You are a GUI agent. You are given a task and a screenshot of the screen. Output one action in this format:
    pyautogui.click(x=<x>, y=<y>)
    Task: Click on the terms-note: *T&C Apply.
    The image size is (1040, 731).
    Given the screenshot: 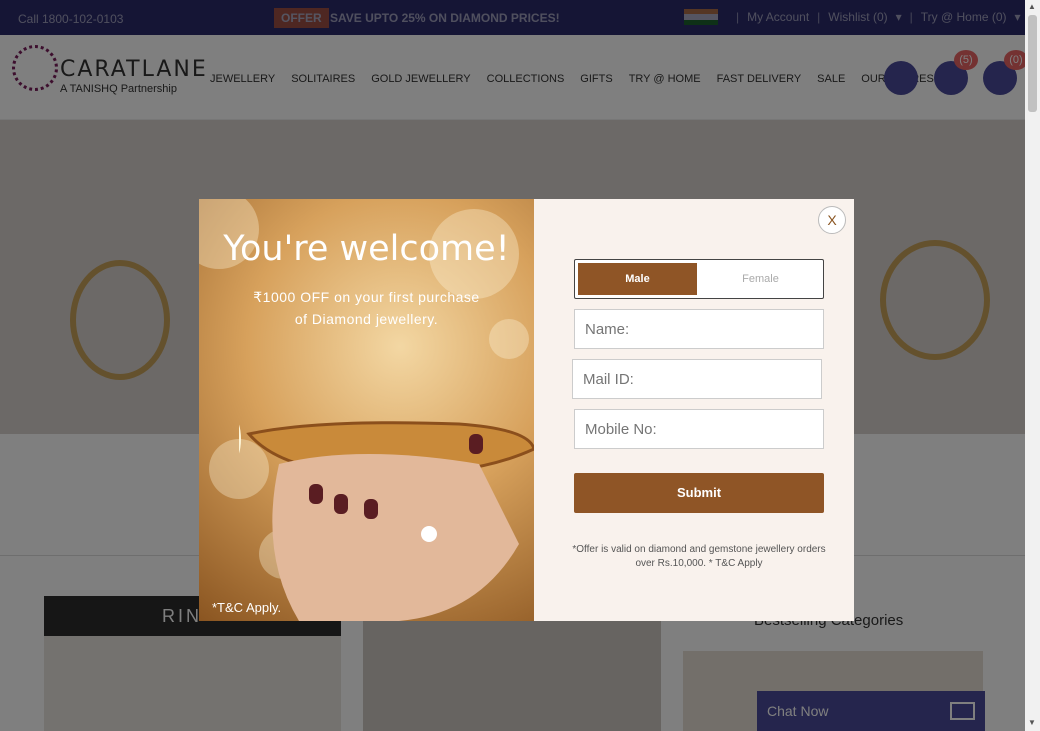 What is the action you would take?
    pyautogui.click(x=247, y=607)
    